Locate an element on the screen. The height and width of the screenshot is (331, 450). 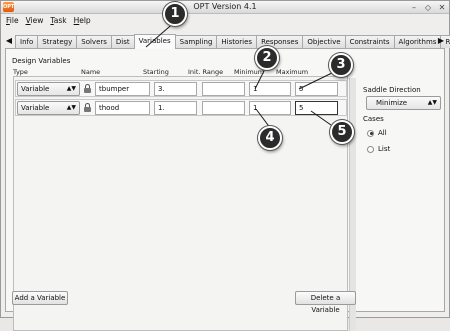
starting-field: 3. is located at coordinates (175, 89).